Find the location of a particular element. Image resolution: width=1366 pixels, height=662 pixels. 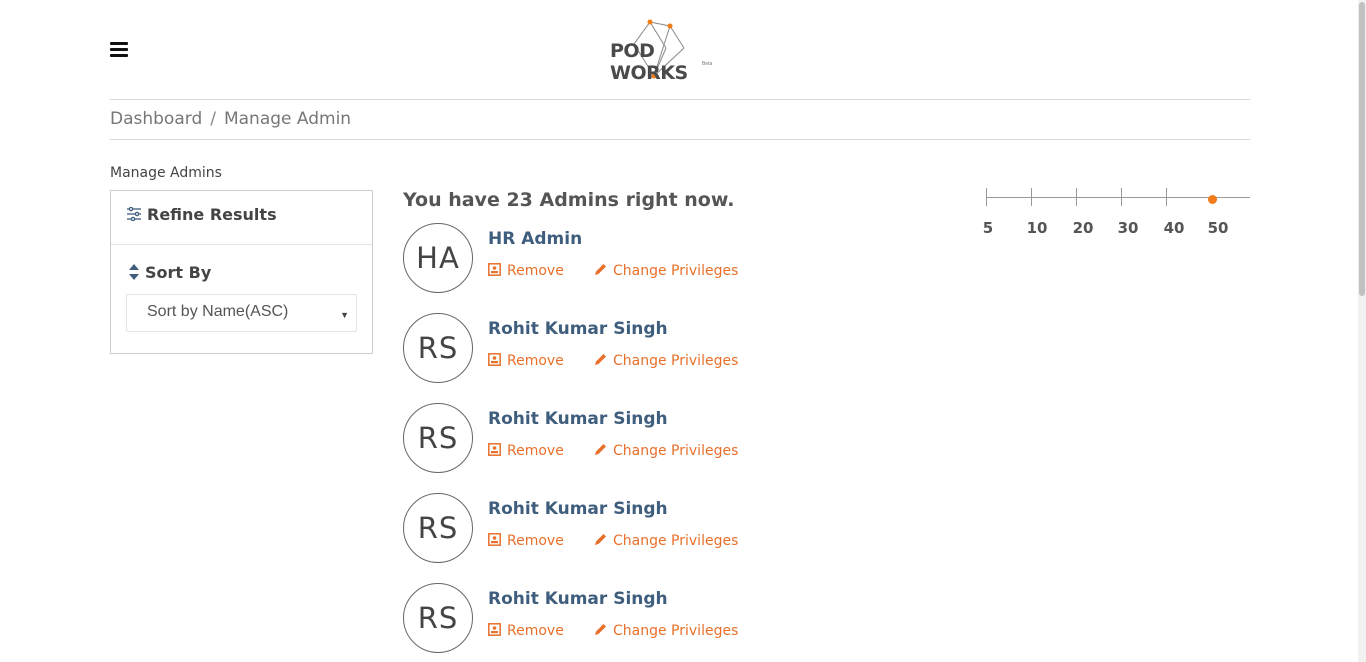

slider-knob is located at coordinates (1212, 199).